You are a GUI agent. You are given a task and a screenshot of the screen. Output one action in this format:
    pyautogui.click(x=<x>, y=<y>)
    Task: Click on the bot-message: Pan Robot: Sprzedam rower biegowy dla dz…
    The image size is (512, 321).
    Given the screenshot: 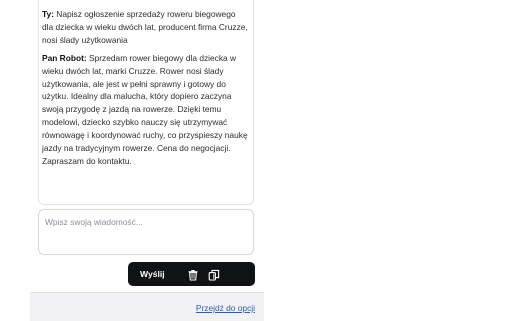 What is the action you would take?
    pyautogui.click(x=145, y=110)
    